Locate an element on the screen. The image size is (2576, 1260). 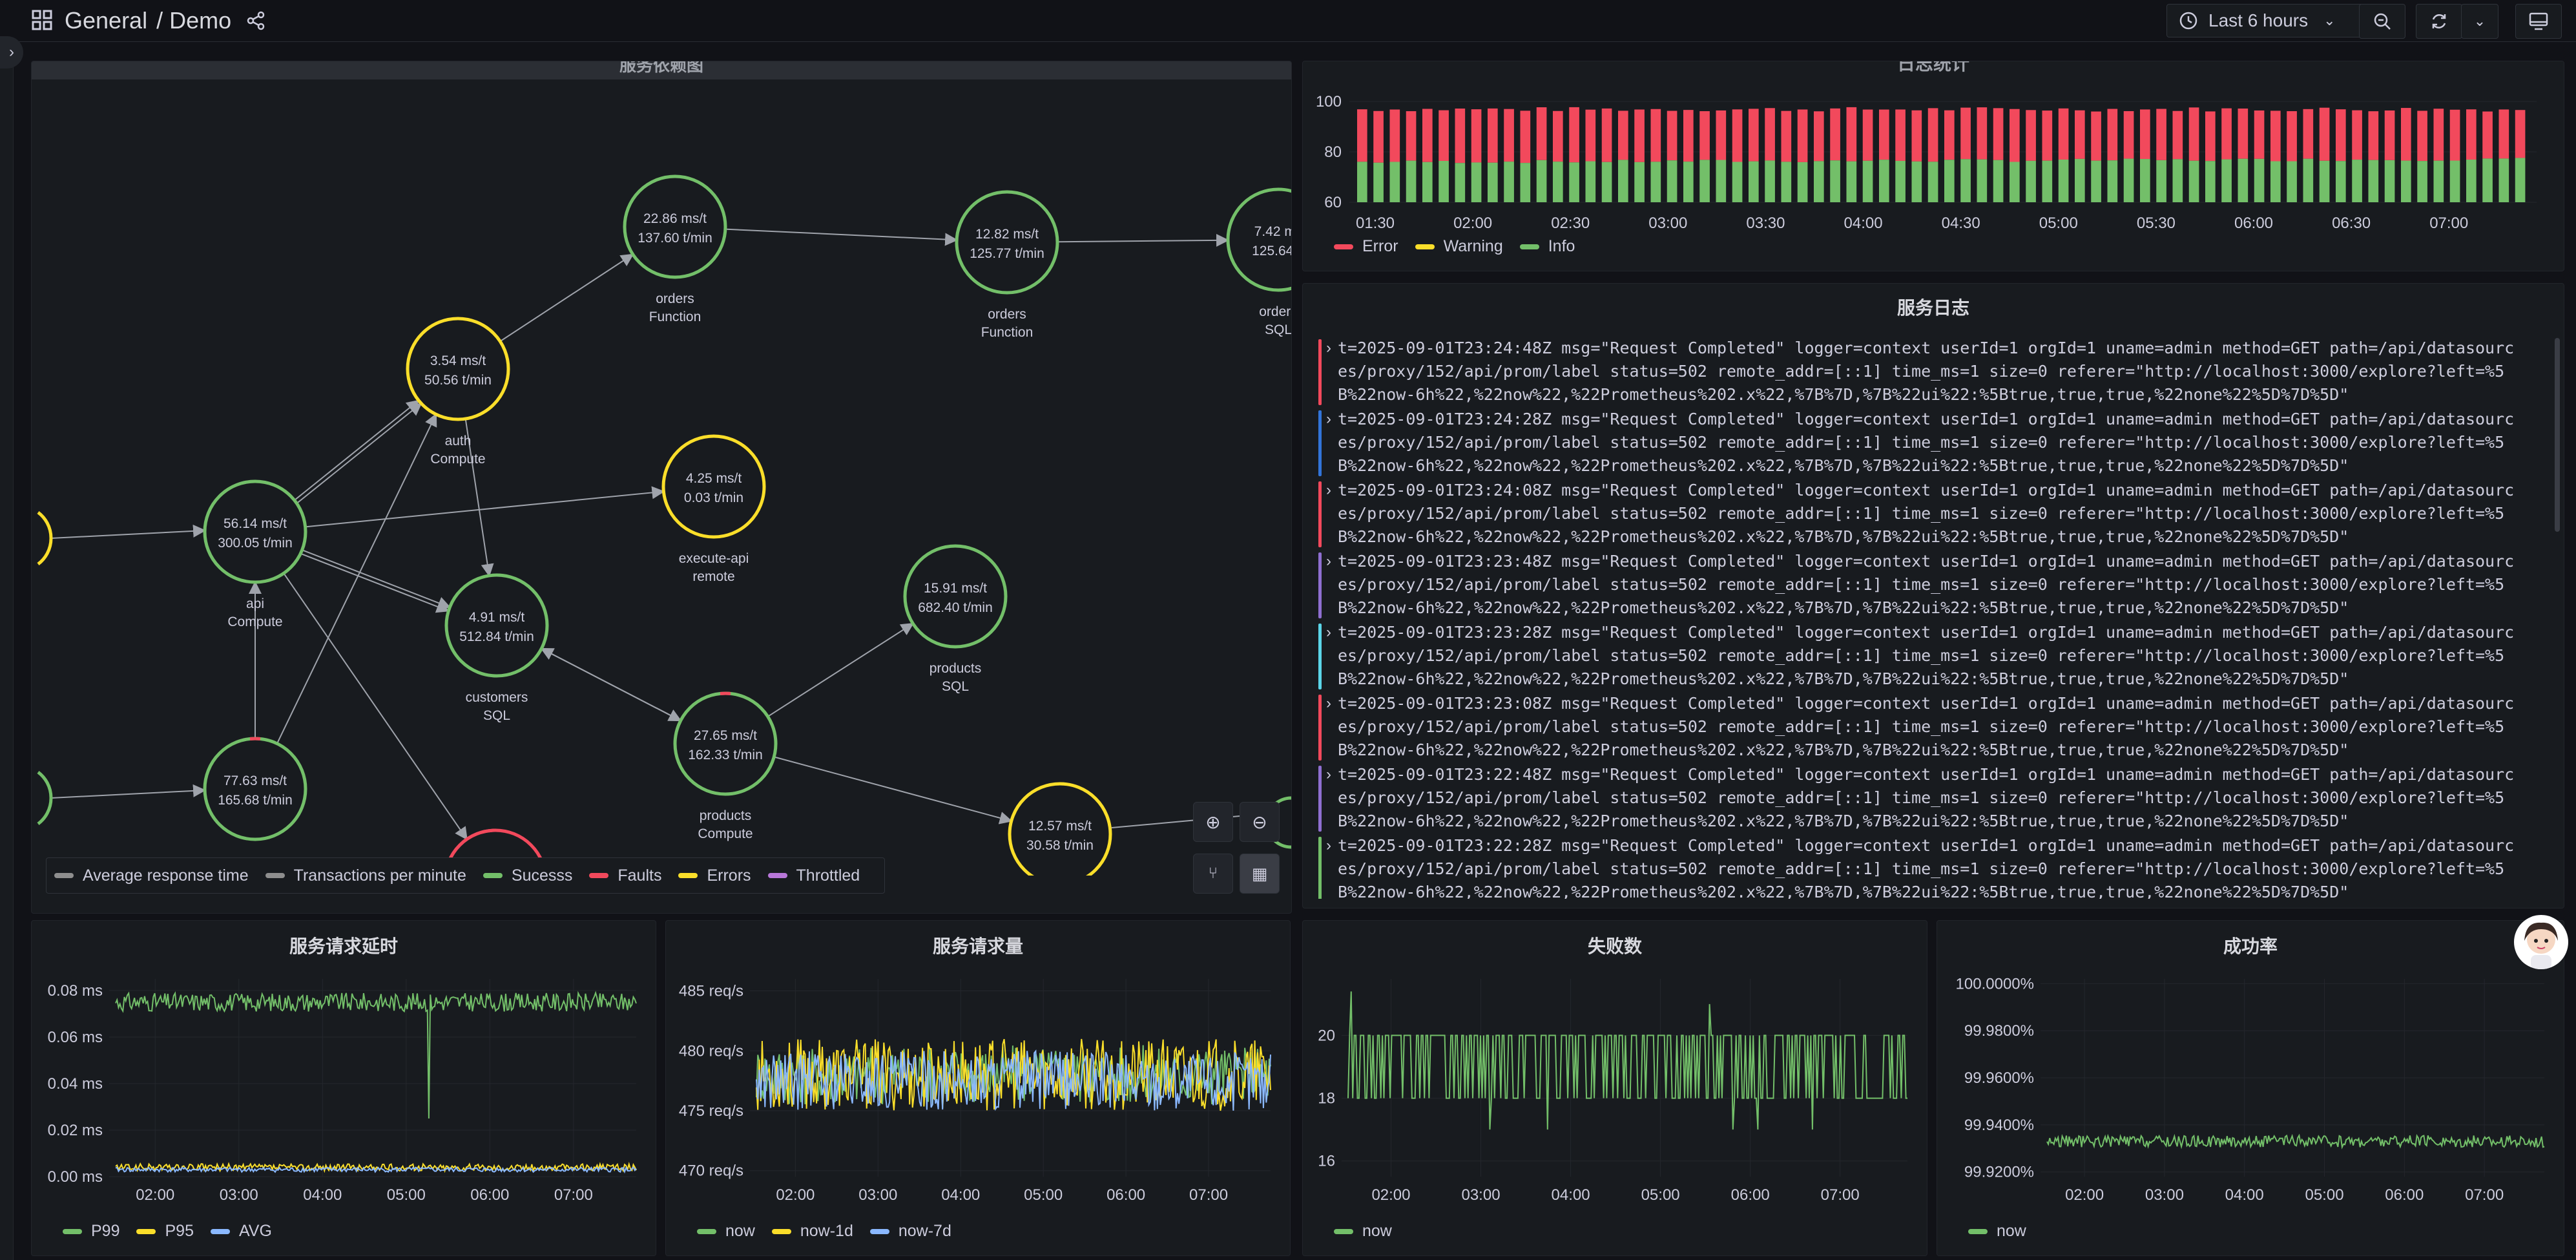
service-node-shipping: 12.57 ms/t30.58 t/minshippingFunction is located at coordinates (1060, 829).